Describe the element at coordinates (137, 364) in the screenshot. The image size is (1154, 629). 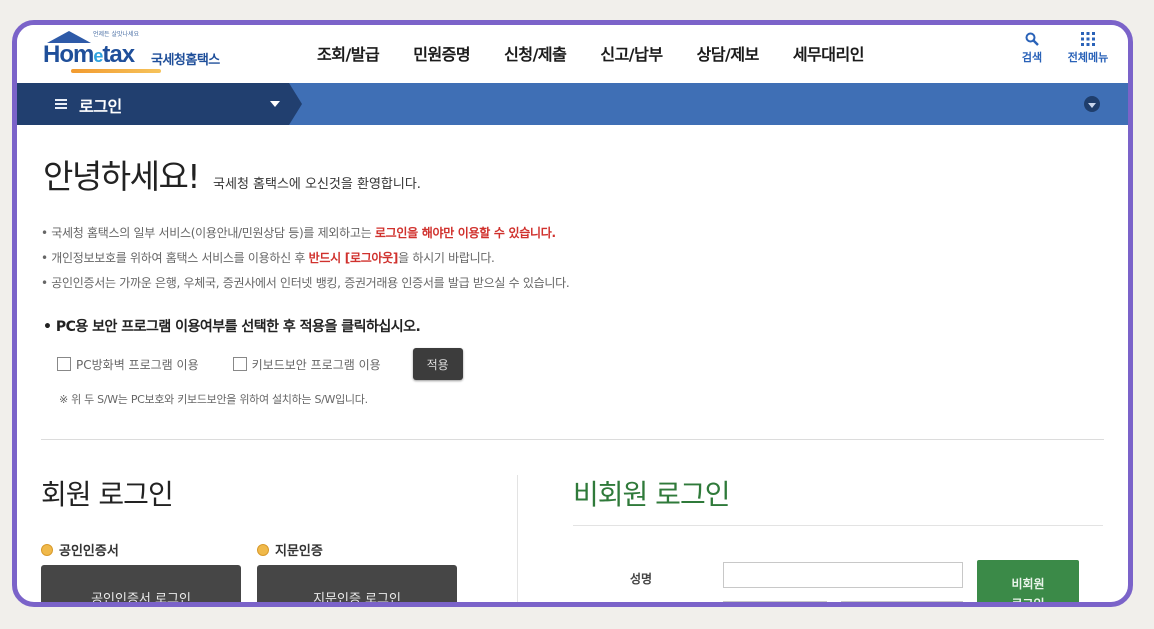
I see `firewall-label: PC방화벽 프로그램 이용` at that location.